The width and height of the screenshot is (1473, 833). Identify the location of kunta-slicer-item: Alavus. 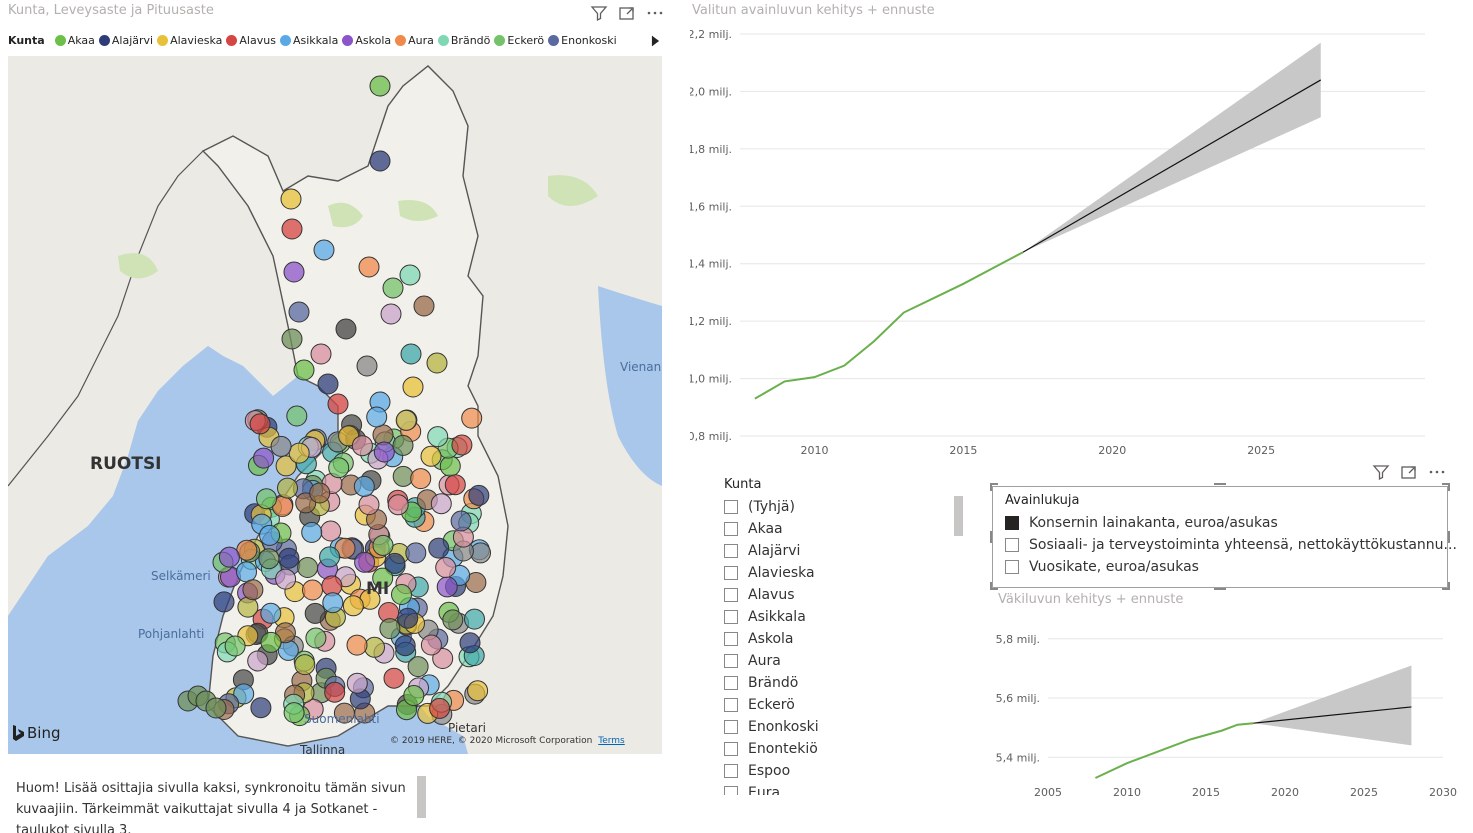
(844, 595).